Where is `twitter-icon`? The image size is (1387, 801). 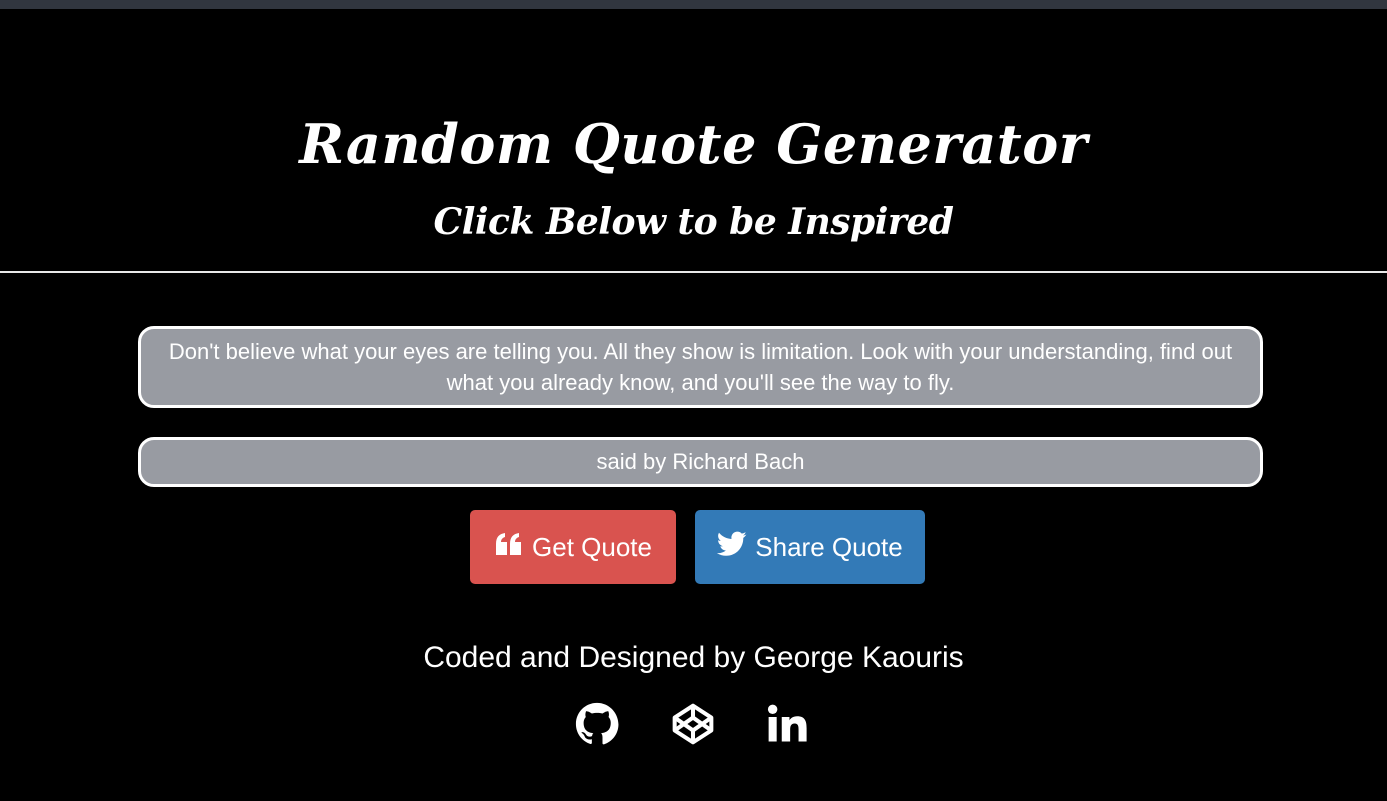 twitter-icon is located at coordinates (736, 547).